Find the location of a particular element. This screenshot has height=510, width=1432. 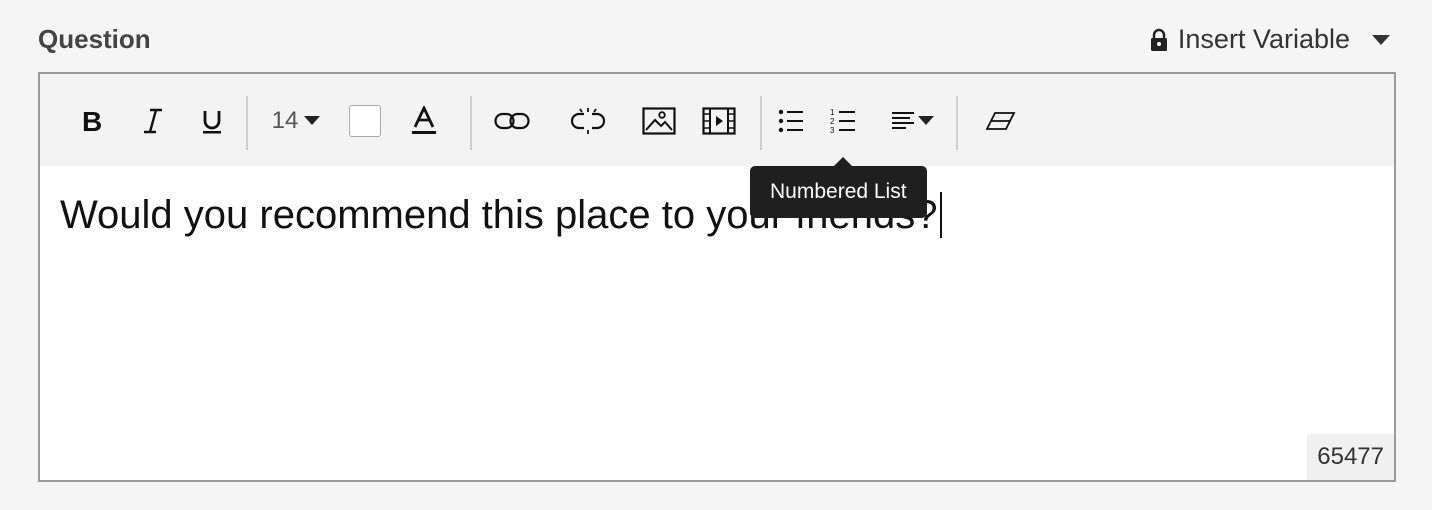

align-dropdown is located at coordinates (913, 121).